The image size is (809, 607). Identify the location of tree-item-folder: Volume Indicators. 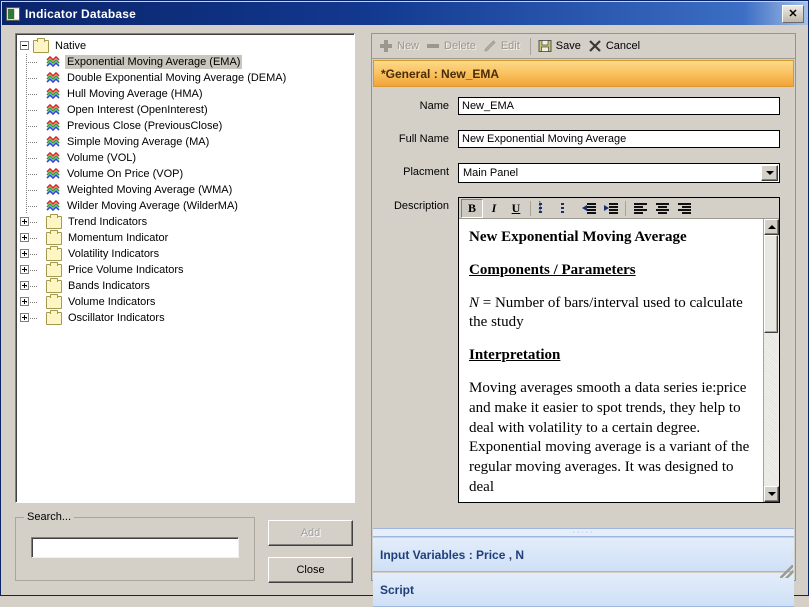
(186, 301).